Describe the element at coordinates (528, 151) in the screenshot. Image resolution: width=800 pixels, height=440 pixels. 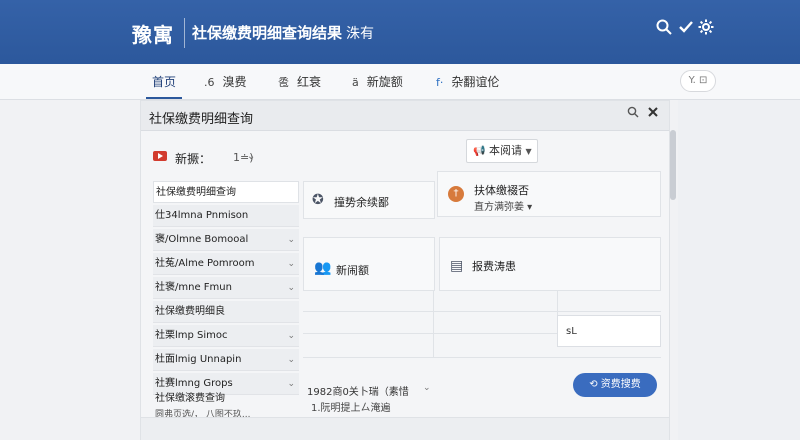
I see `caret-down-icon: ▼` at that location.